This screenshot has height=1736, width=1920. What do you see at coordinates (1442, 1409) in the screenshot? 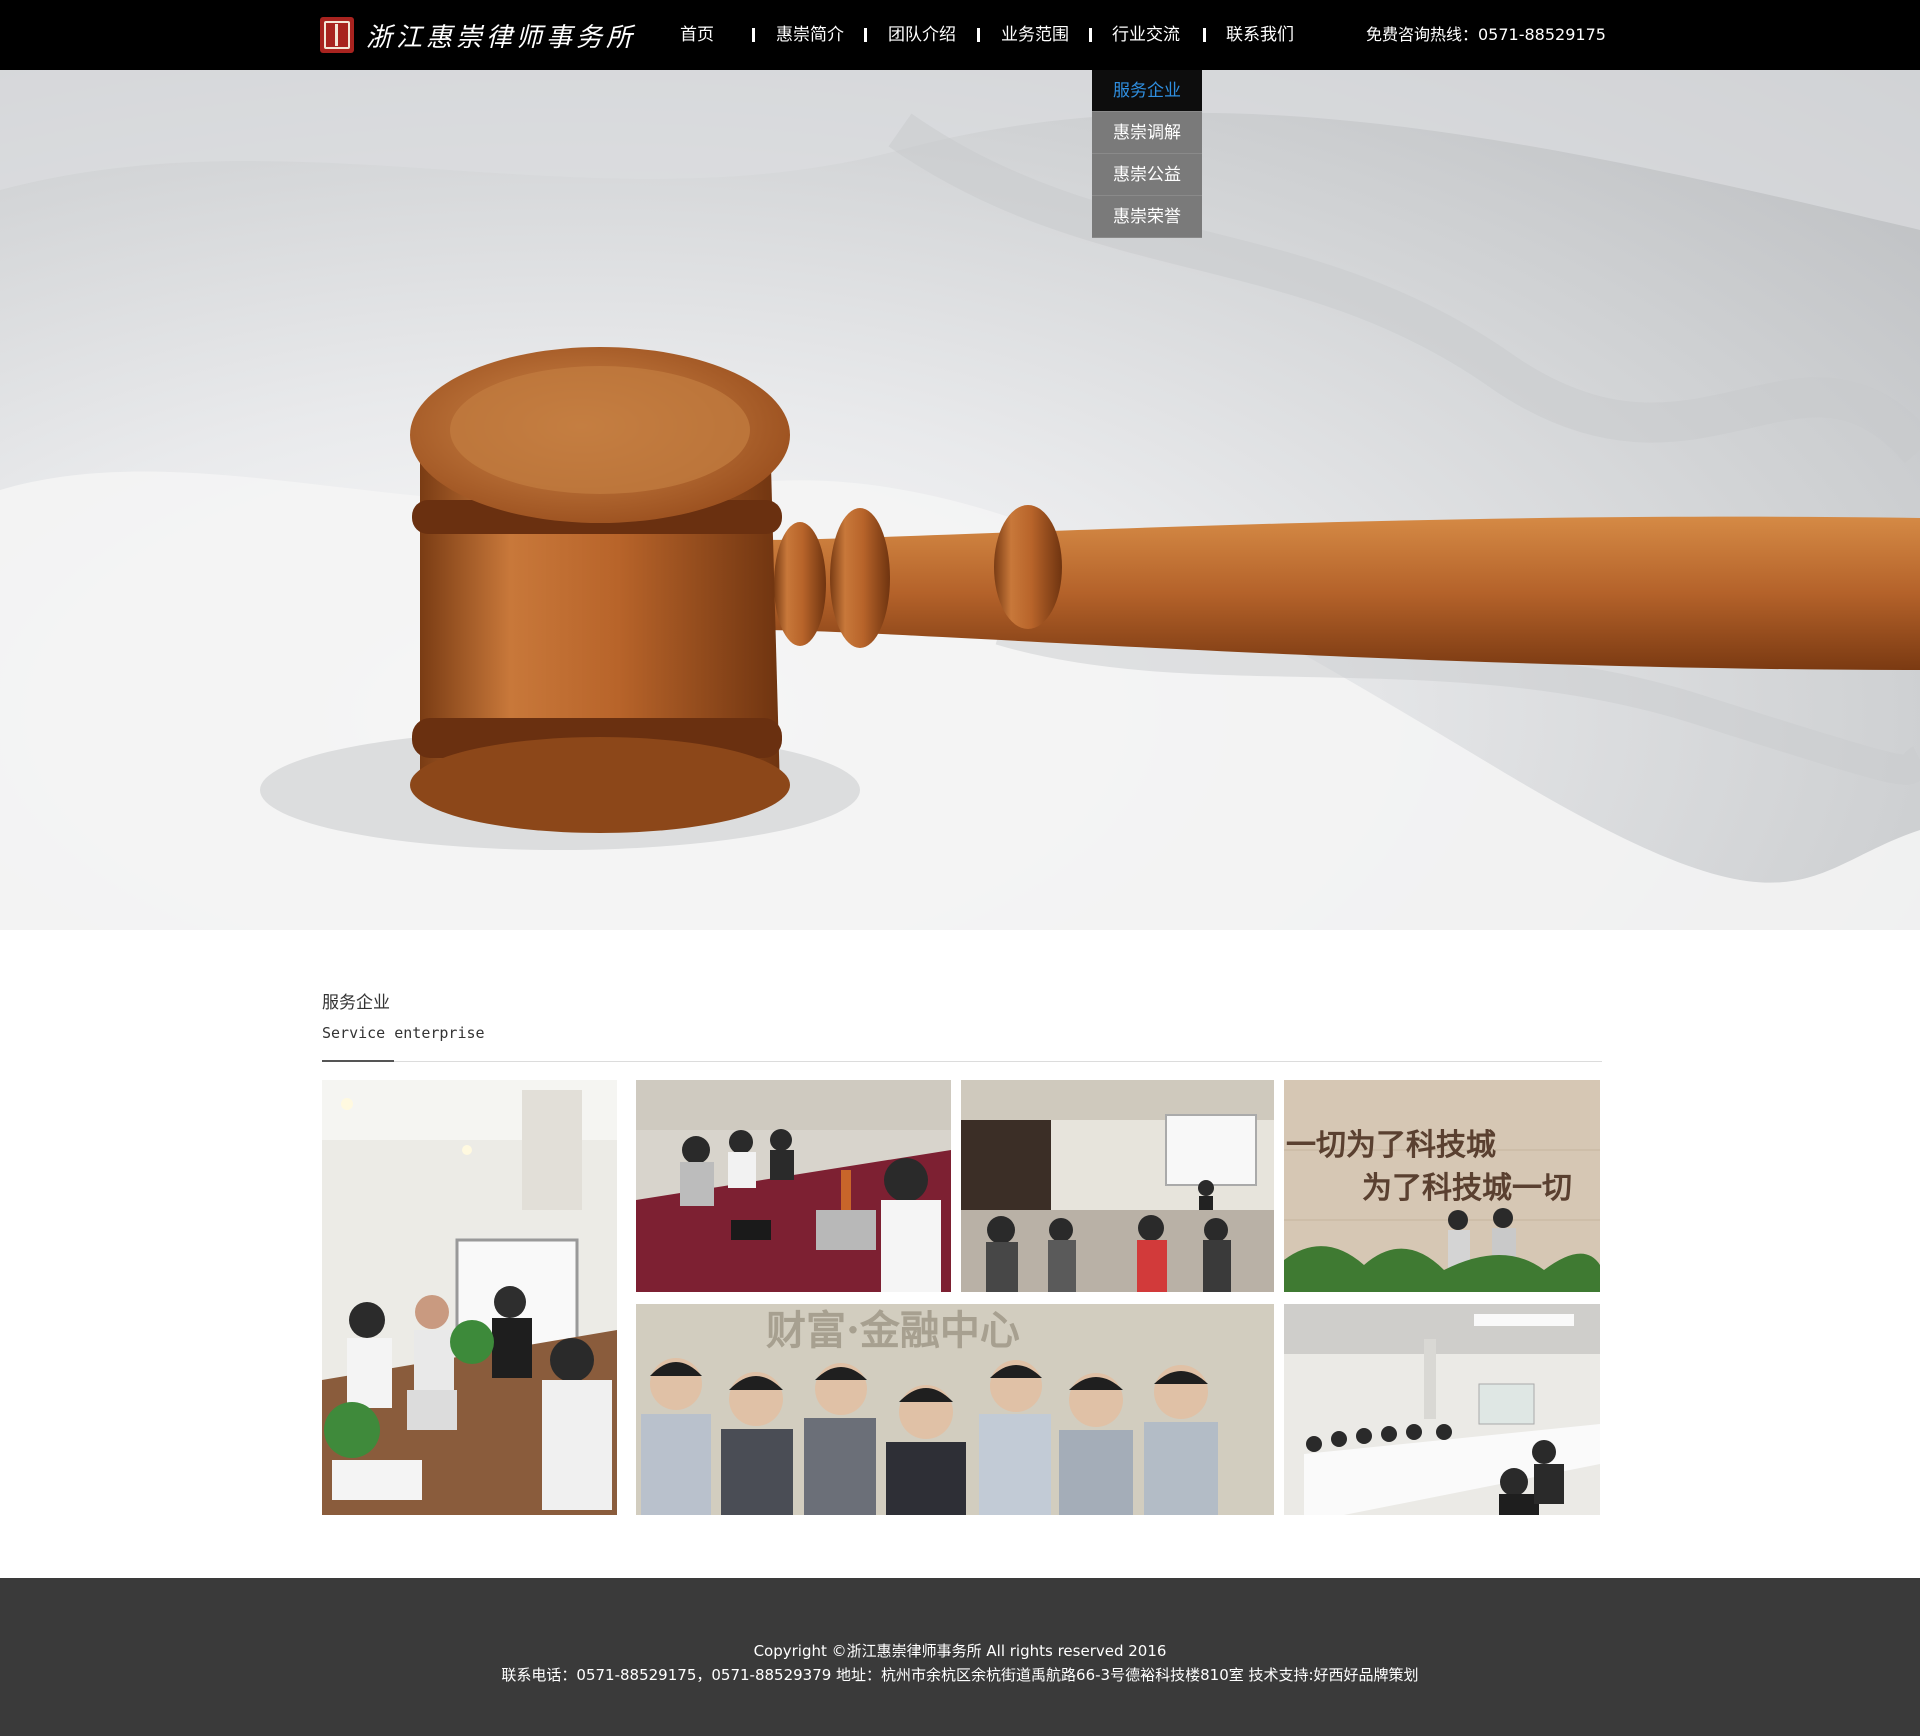
I see `photo-training-room` at bounding box center [1442, 1409].